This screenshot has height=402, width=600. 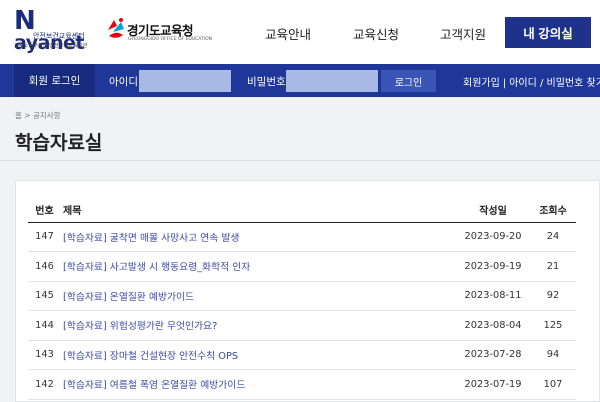 I want to click on password-input, so click(x=332, y=81).